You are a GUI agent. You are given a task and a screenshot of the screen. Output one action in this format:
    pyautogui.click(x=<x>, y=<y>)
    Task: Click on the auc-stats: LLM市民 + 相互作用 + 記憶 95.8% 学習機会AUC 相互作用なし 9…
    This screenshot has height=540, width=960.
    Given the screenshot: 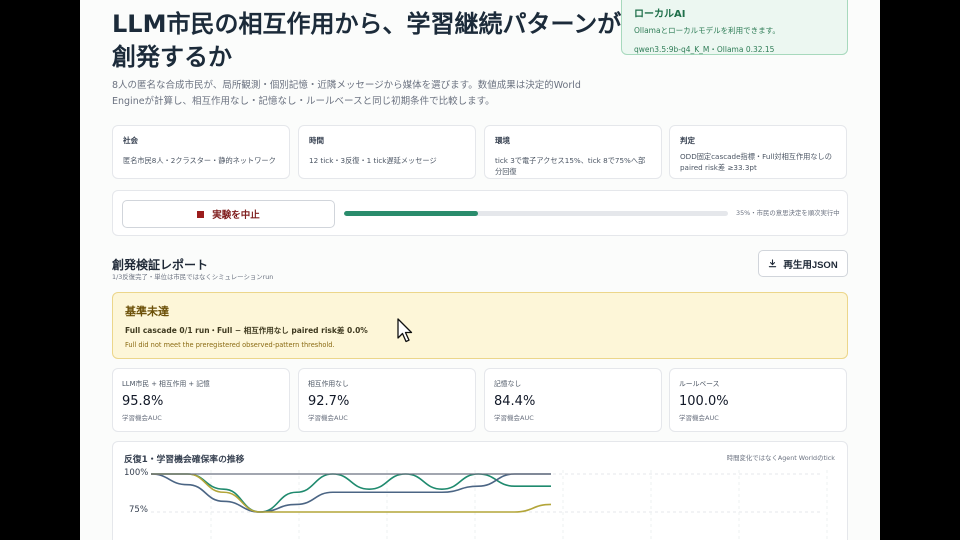 What is the action you would take?
    pyautogui.click(x=480, y=400)
    